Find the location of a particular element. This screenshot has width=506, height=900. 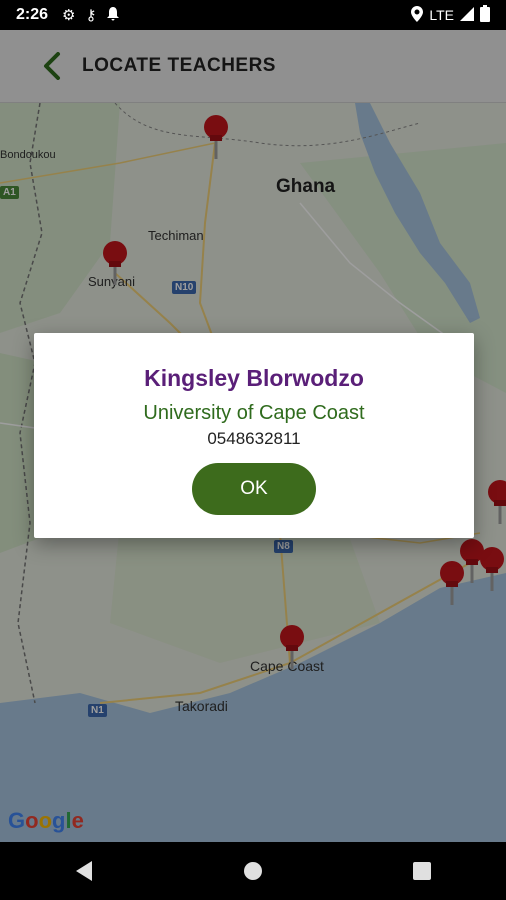

teacher-name: Kingsley Blorwodzo is located at coordinates (254, 378).